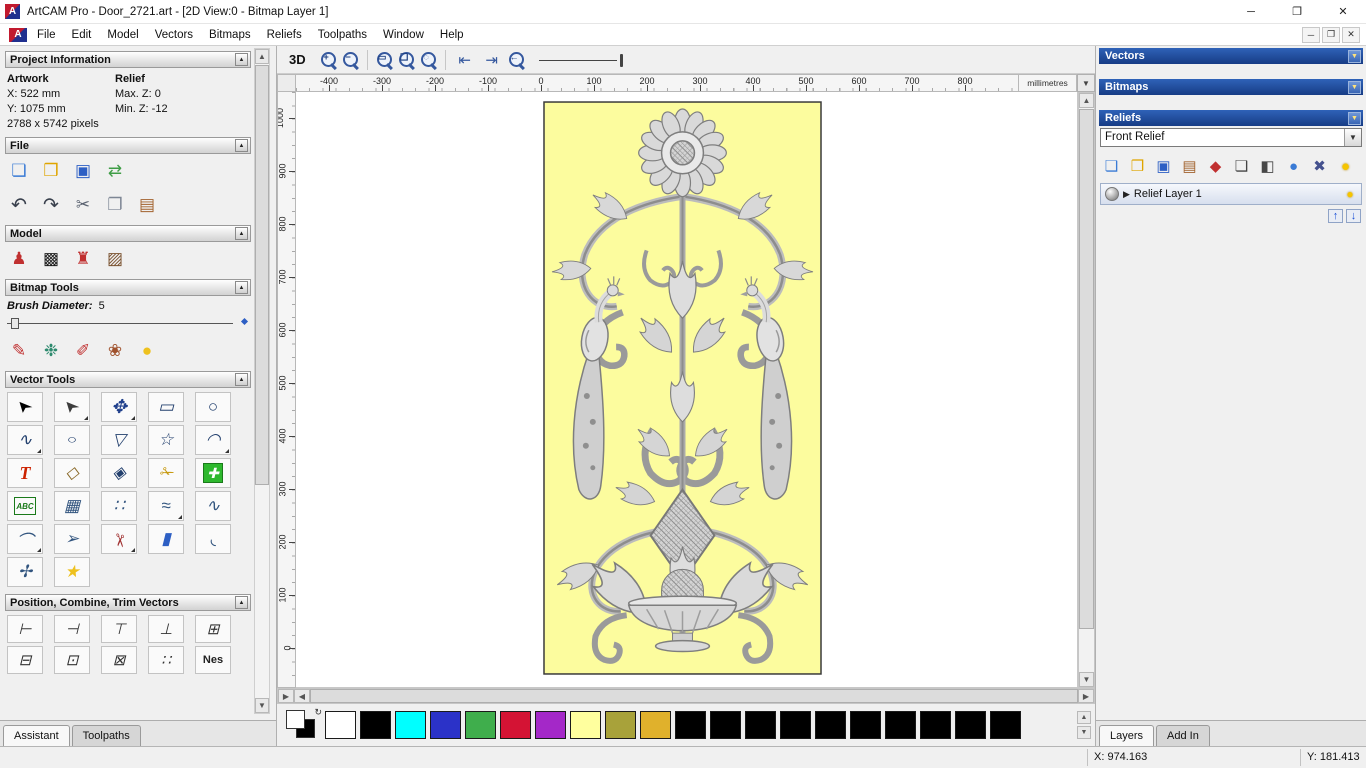 This screenshot has width=1366, height=768. I want to click on colour-mix-icon: ❀, so click(115, 351).